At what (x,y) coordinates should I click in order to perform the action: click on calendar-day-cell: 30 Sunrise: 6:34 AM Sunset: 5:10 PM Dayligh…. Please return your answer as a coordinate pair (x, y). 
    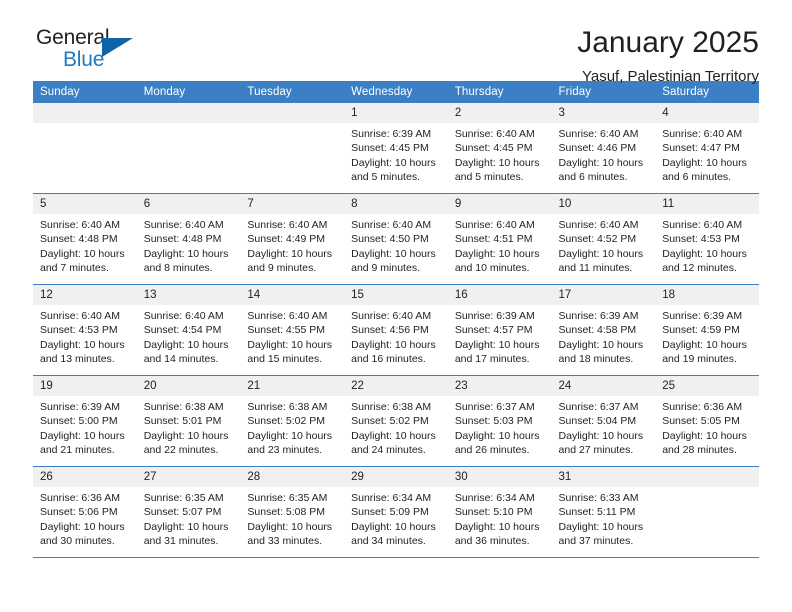
    Looking at the image, I should click on (499, 512).